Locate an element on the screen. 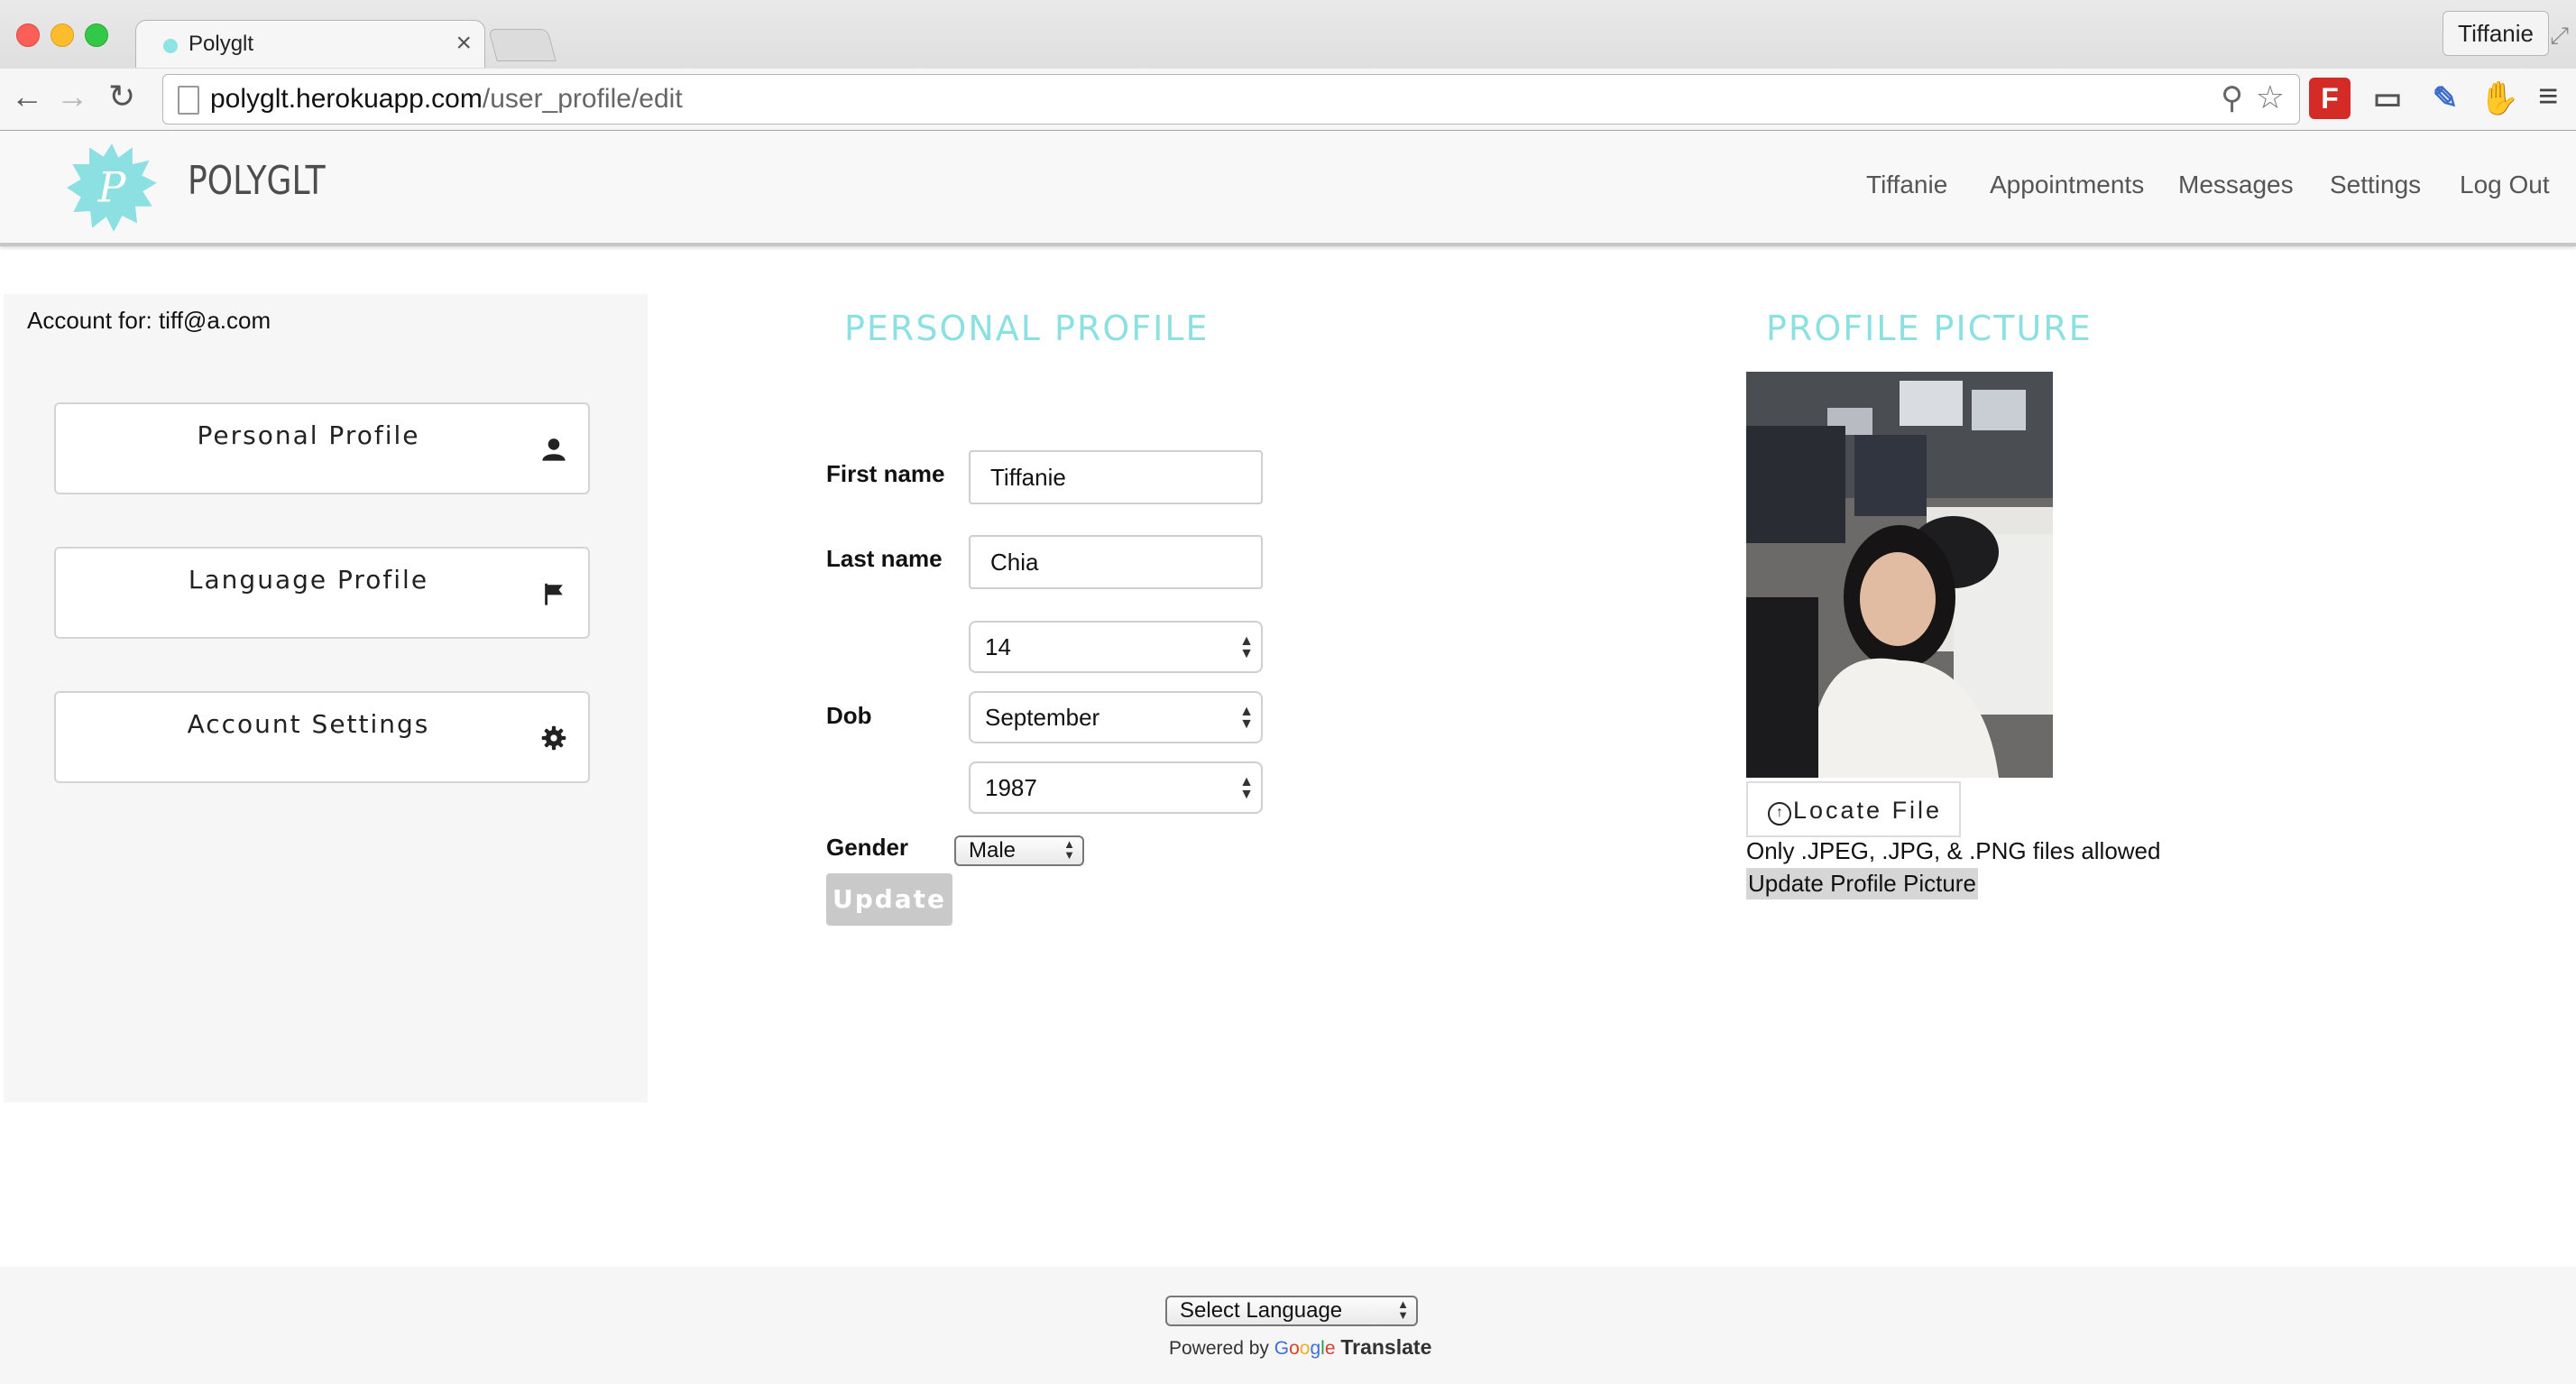 The height and width of the screenshot is (1384, 2576). update-profile-picture-button: Update Profile Picture is located at coordinates (1862, 884).